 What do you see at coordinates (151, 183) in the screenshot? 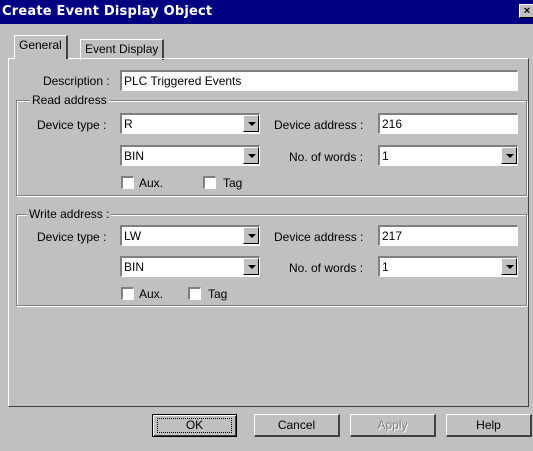
I see `read-aux-label: Aux.` at bounding box center [151, 183].